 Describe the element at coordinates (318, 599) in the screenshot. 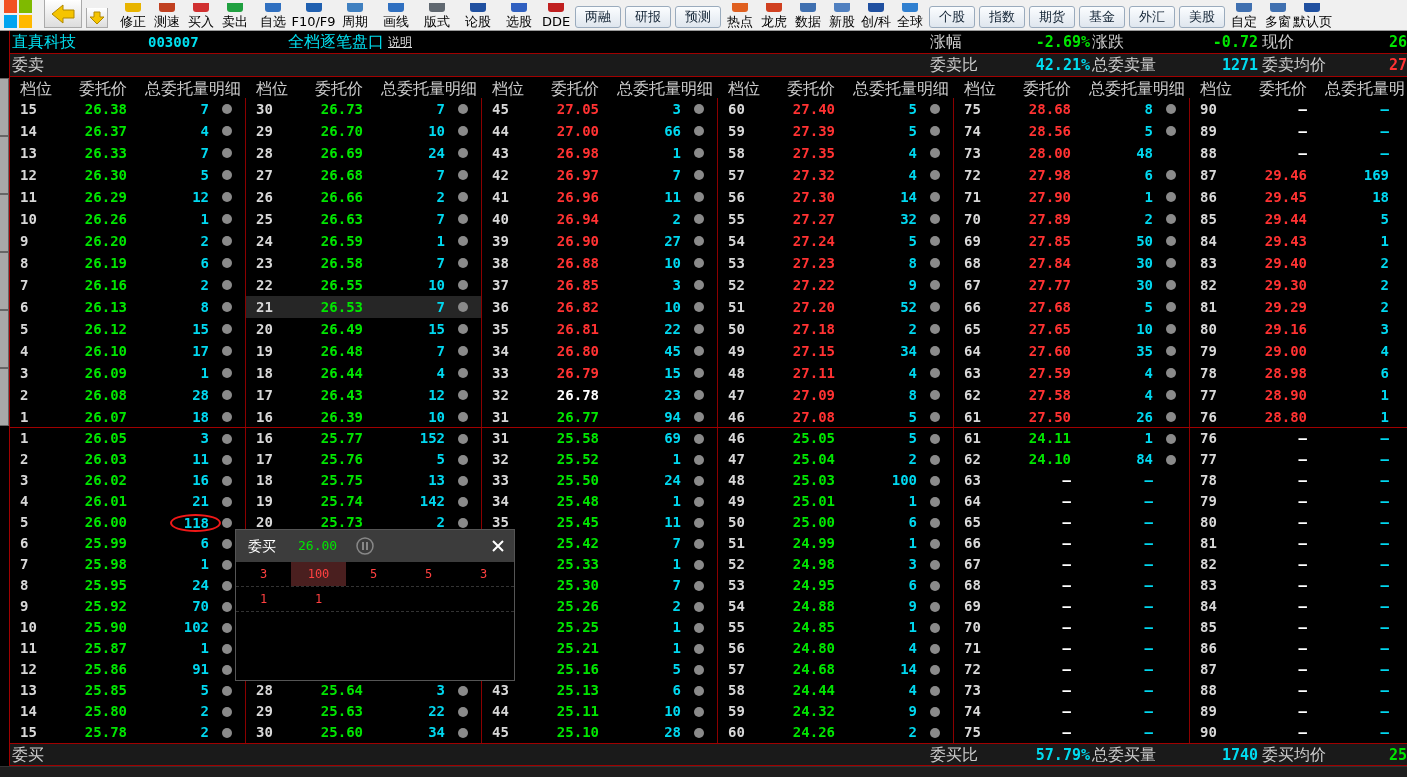

I see `trade-cell: 1` at that location.